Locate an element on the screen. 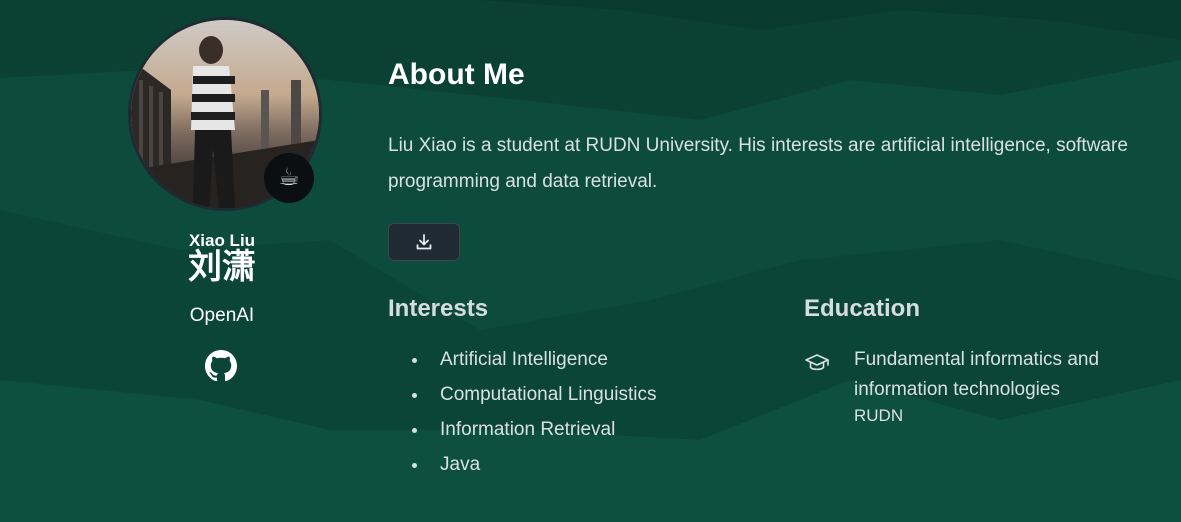 The height and width of the screenshot is (522, 1181). graduation-cap-icon is located at coordinates (817, 362).